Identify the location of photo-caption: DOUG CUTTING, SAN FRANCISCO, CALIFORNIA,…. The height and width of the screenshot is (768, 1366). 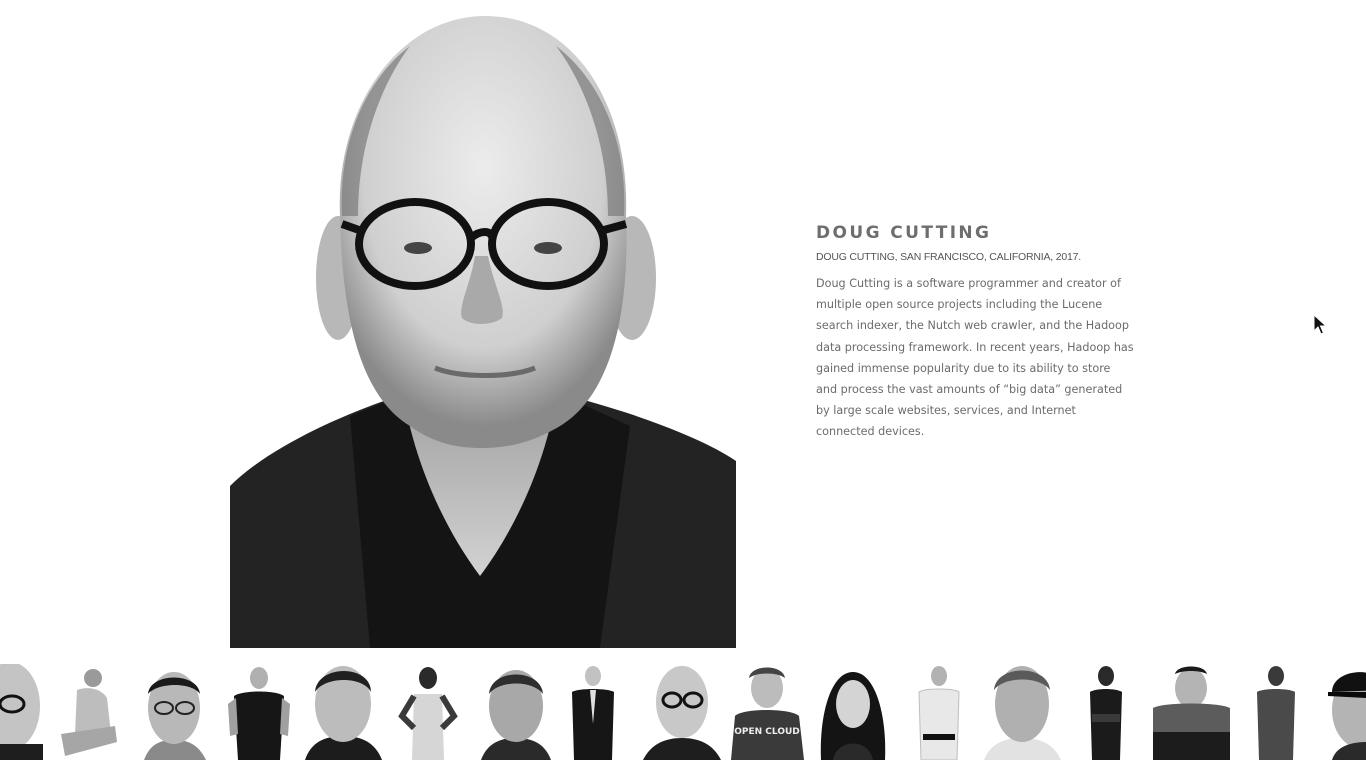
(949, 257).